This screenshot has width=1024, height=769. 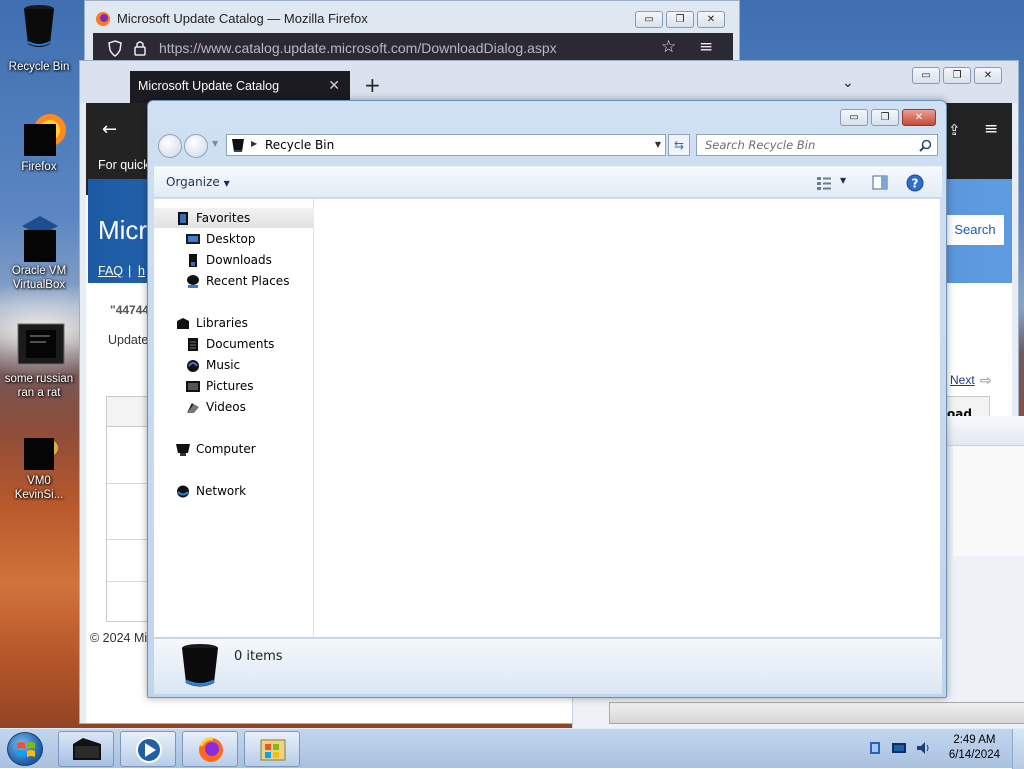 What do you see at coordinates (39, 253) in the screenshot?
I see `desktop-icon-virtualbox: Oracle VM VirtualBox` at bounding box center [39, 253].